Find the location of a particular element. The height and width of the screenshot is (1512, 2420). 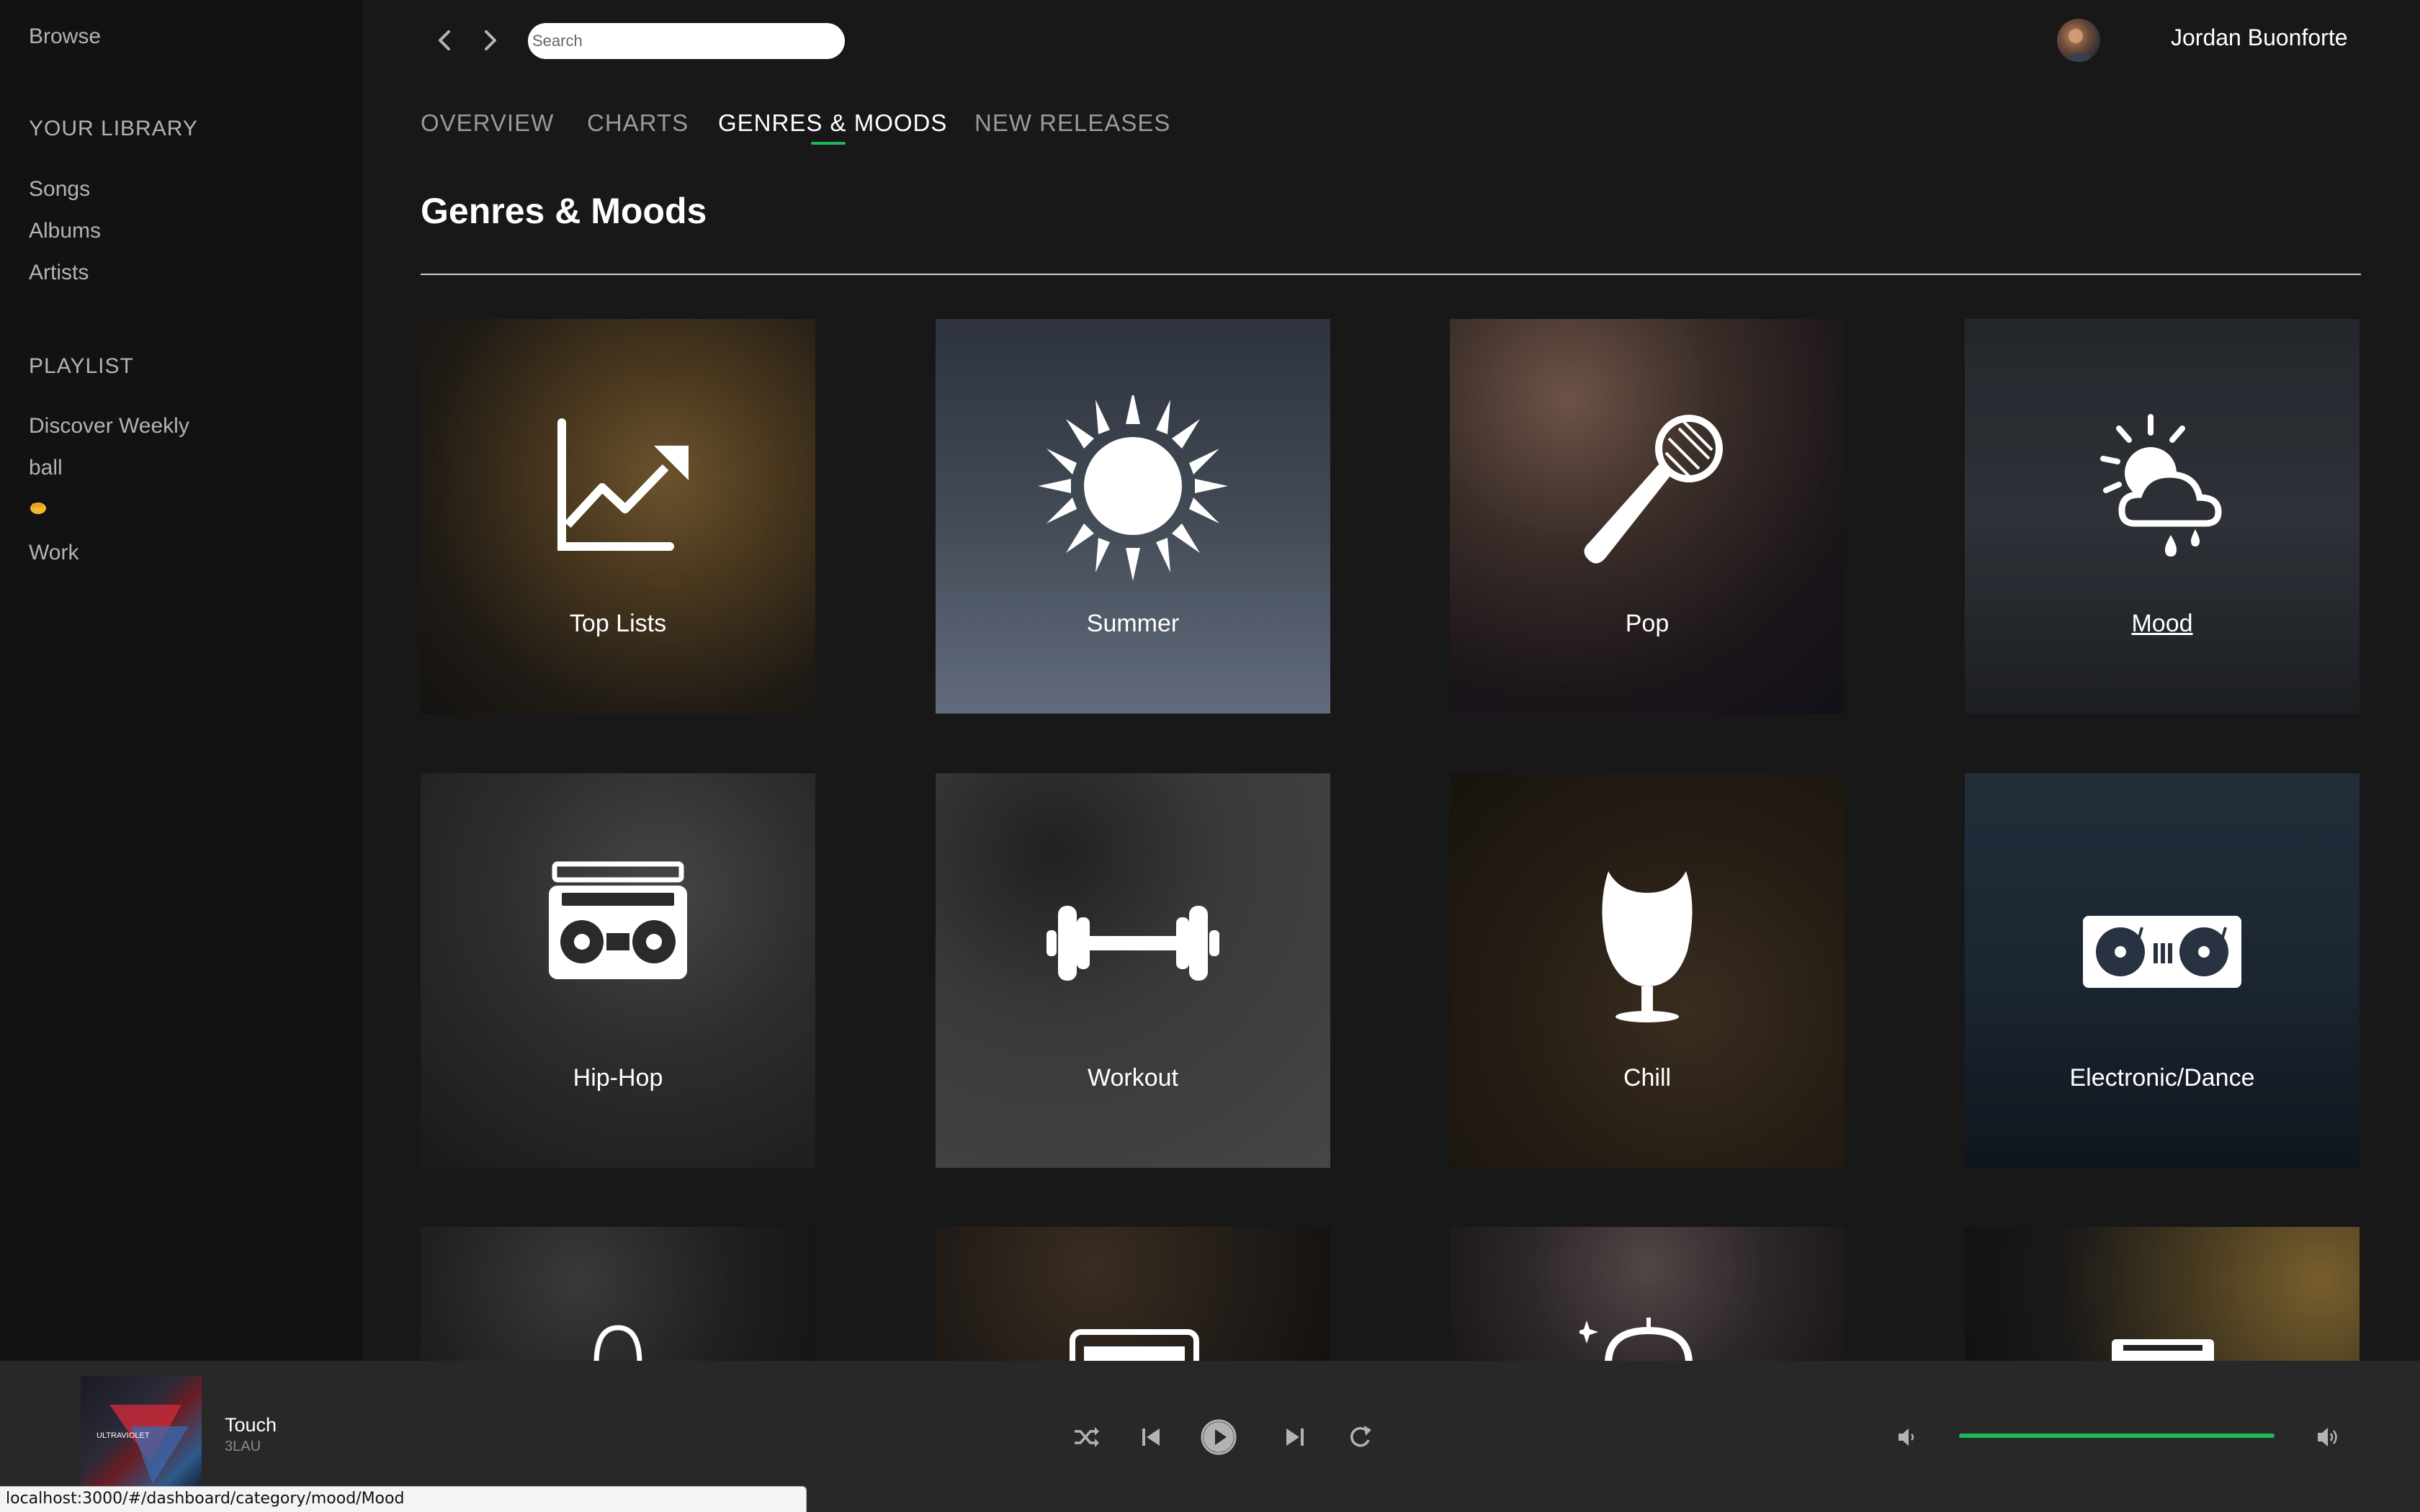

previous-icon is located at coordinates (1151, 1437).